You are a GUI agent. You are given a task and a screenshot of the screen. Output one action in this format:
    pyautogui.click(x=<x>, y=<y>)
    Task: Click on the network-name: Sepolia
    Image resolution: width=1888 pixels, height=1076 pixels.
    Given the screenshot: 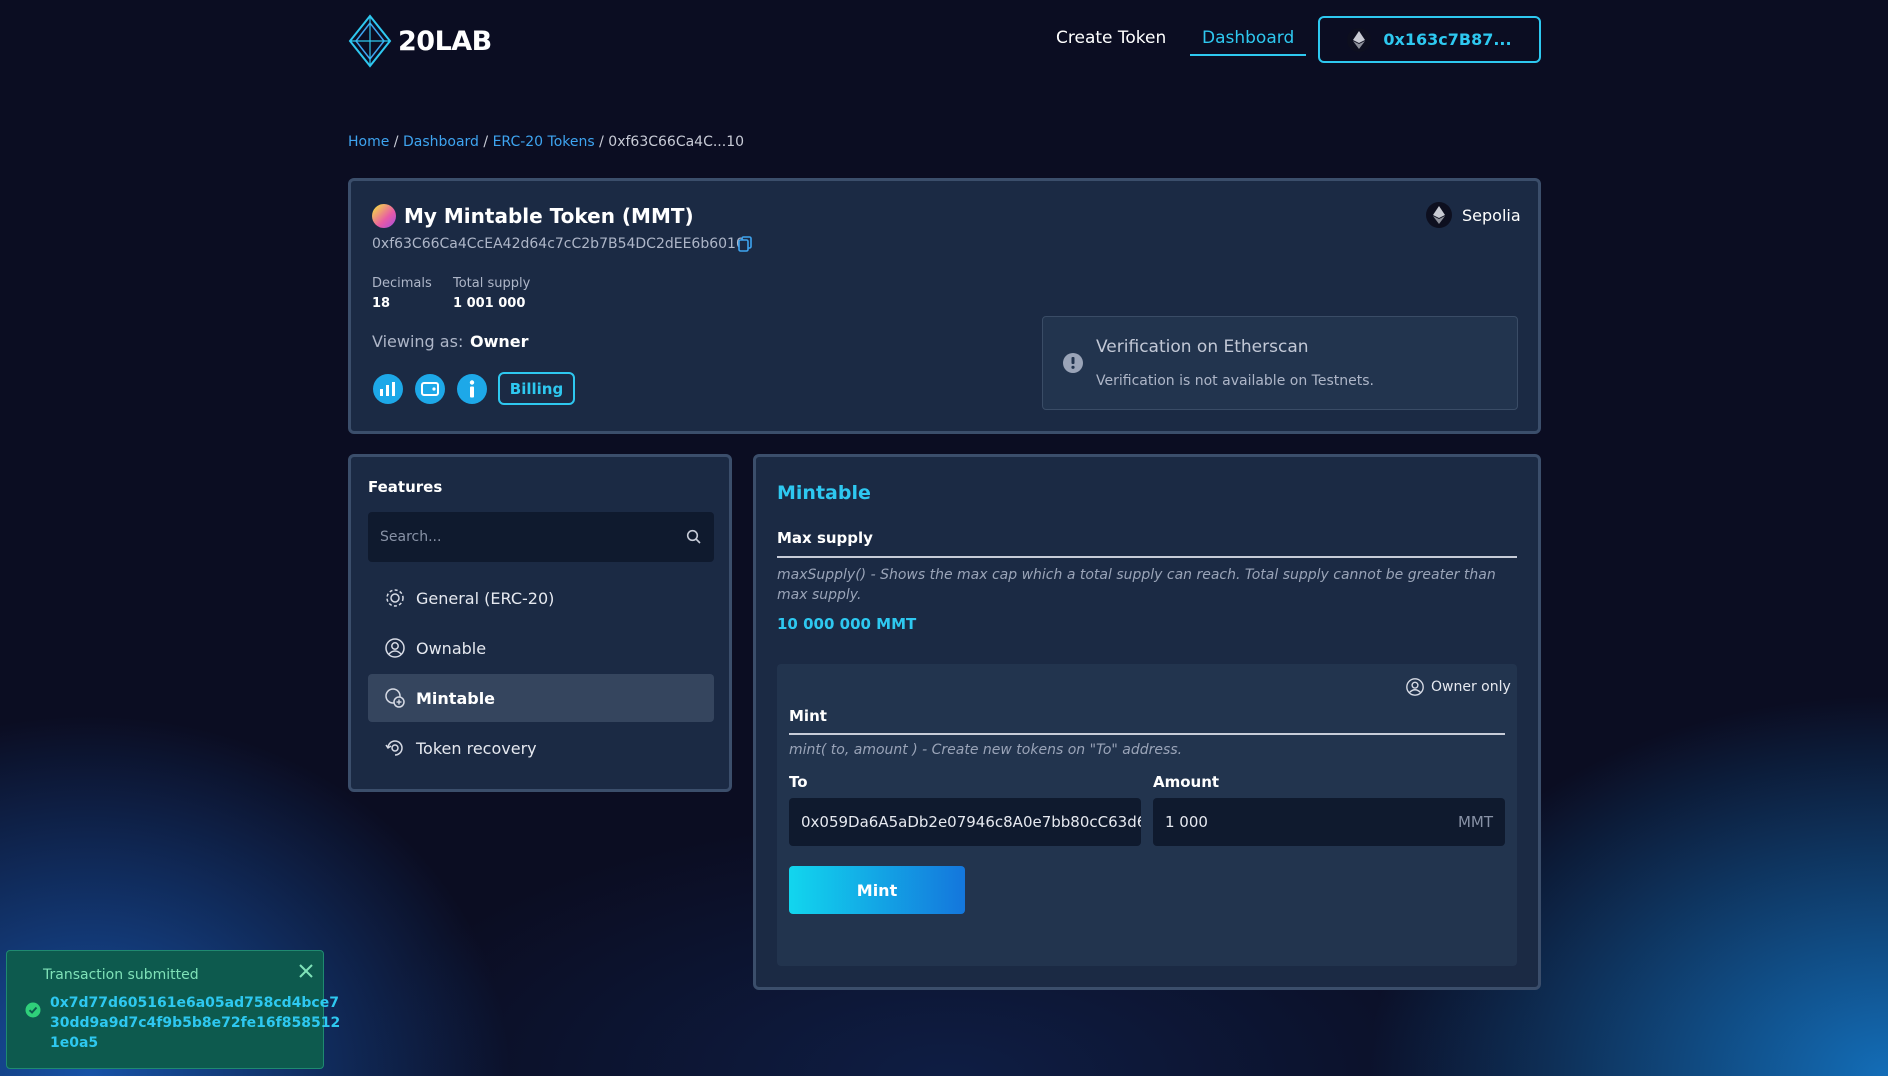 What is the action you would take?
    pyautogui.click(x=1491, y=215)
    